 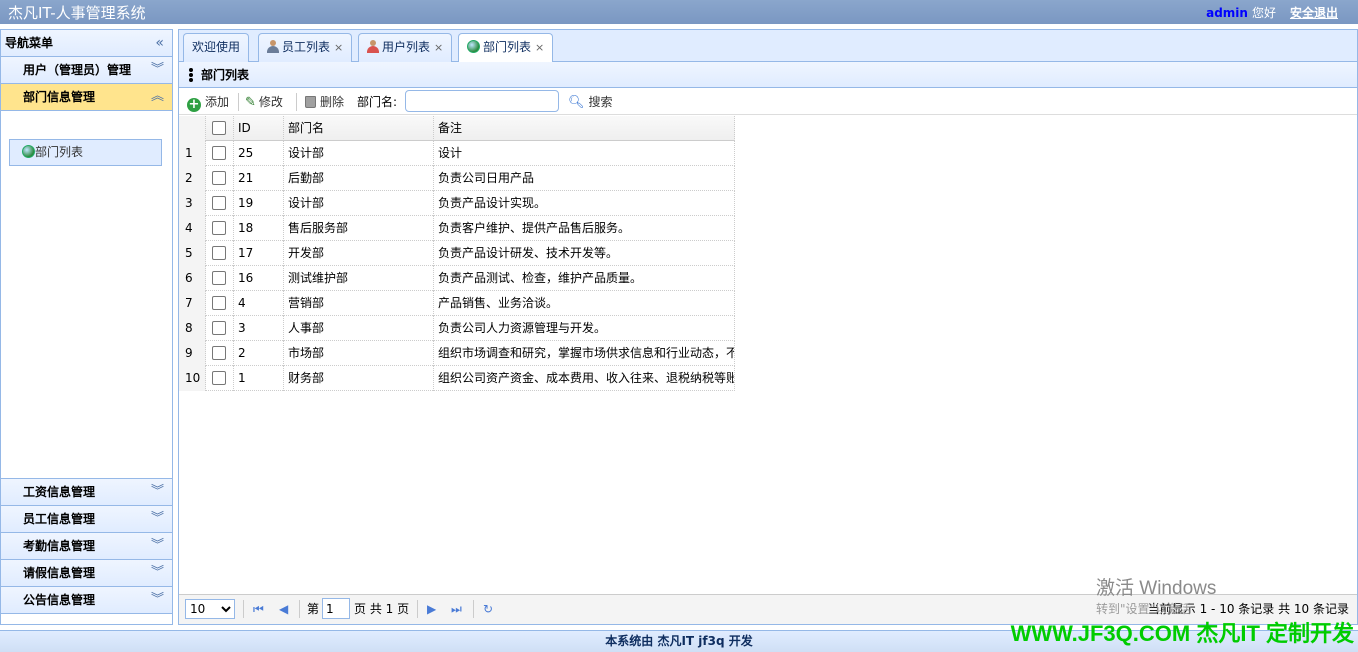 I want to click on tab-employee-list: 员工列表 ×, so click(x=305, y=47).